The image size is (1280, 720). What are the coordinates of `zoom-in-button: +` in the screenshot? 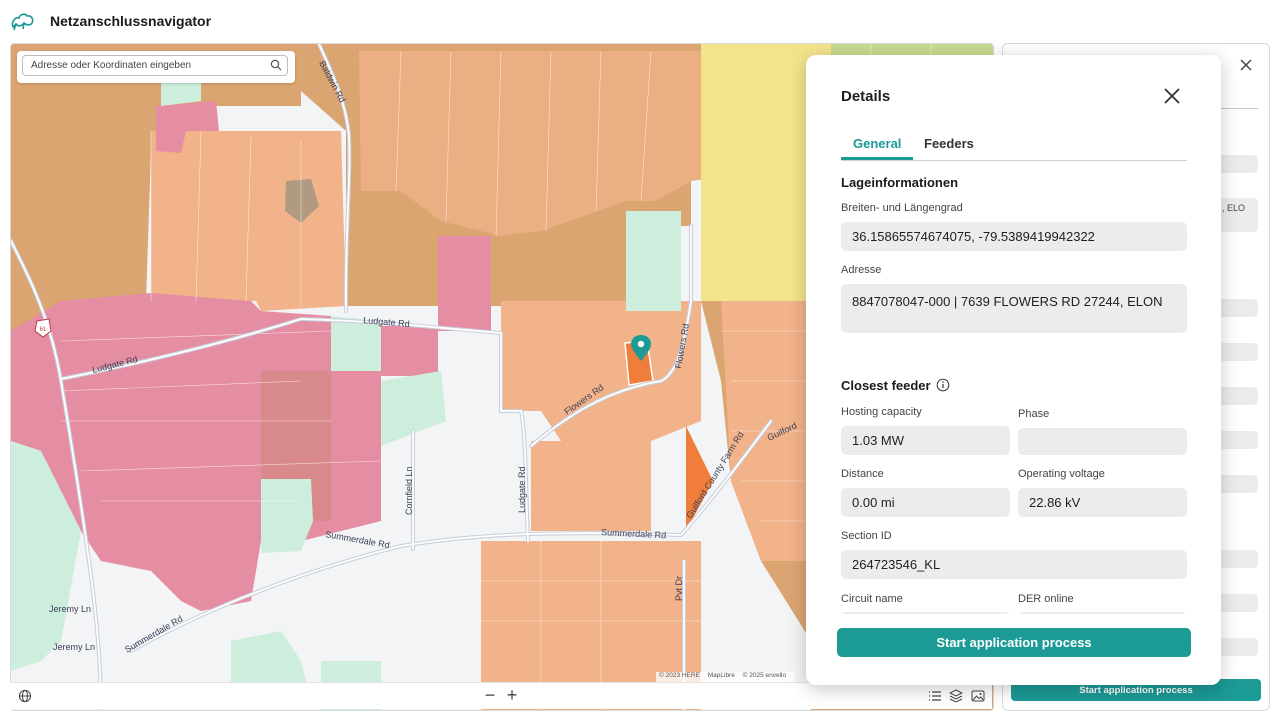 It's located at (512, 695).